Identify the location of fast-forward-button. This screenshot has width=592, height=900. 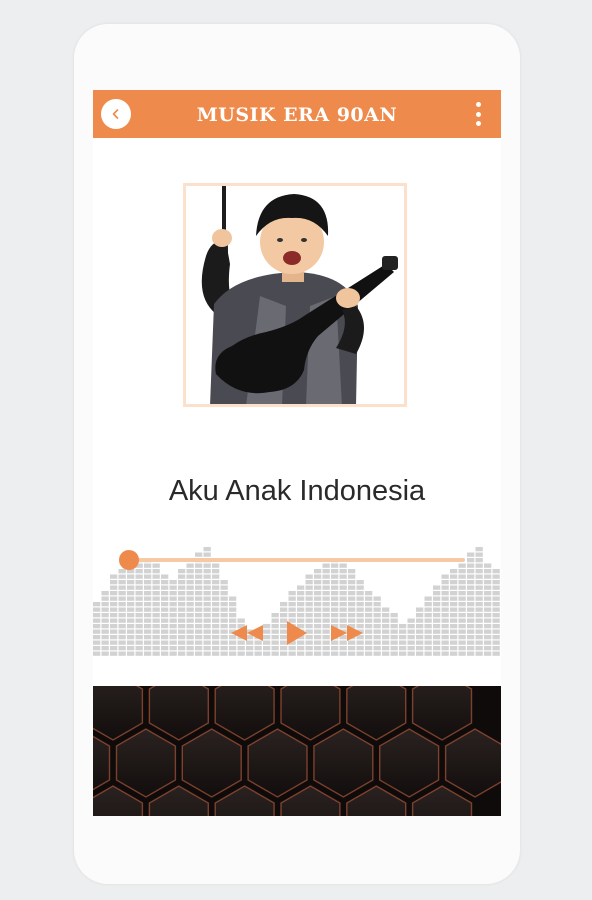
(346, 633).